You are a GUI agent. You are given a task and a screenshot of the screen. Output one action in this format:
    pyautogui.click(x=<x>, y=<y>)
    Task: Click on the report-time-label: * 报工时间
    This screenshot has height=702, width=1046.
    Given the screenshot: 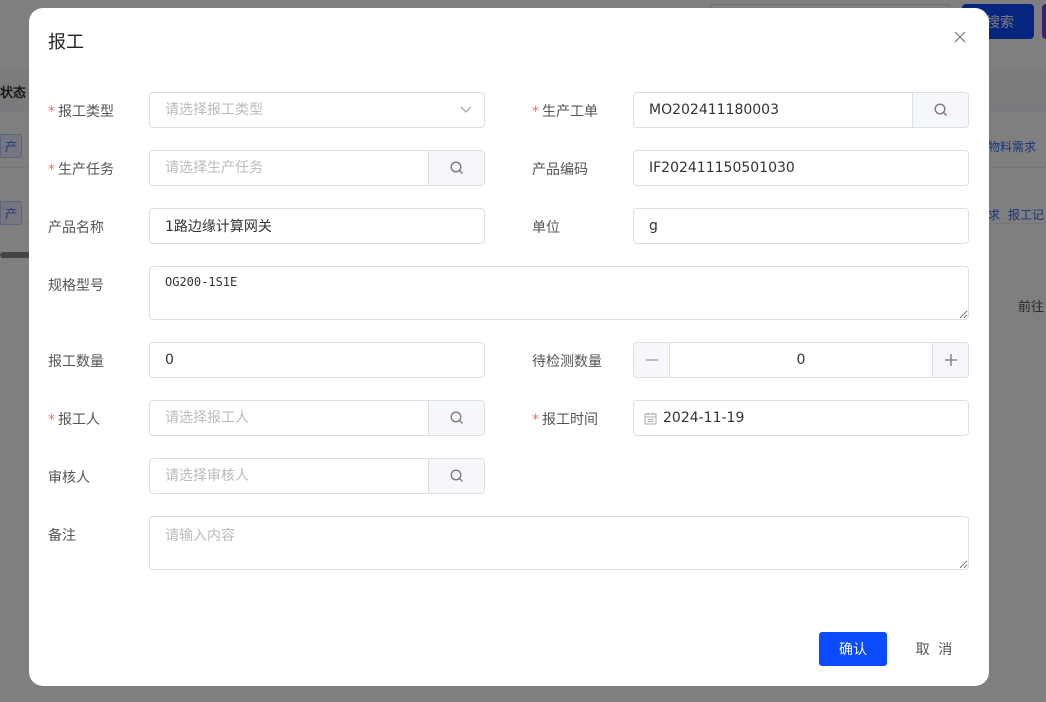 What is the action you would take?
    pyautogui.click(x=565, y=419)
    